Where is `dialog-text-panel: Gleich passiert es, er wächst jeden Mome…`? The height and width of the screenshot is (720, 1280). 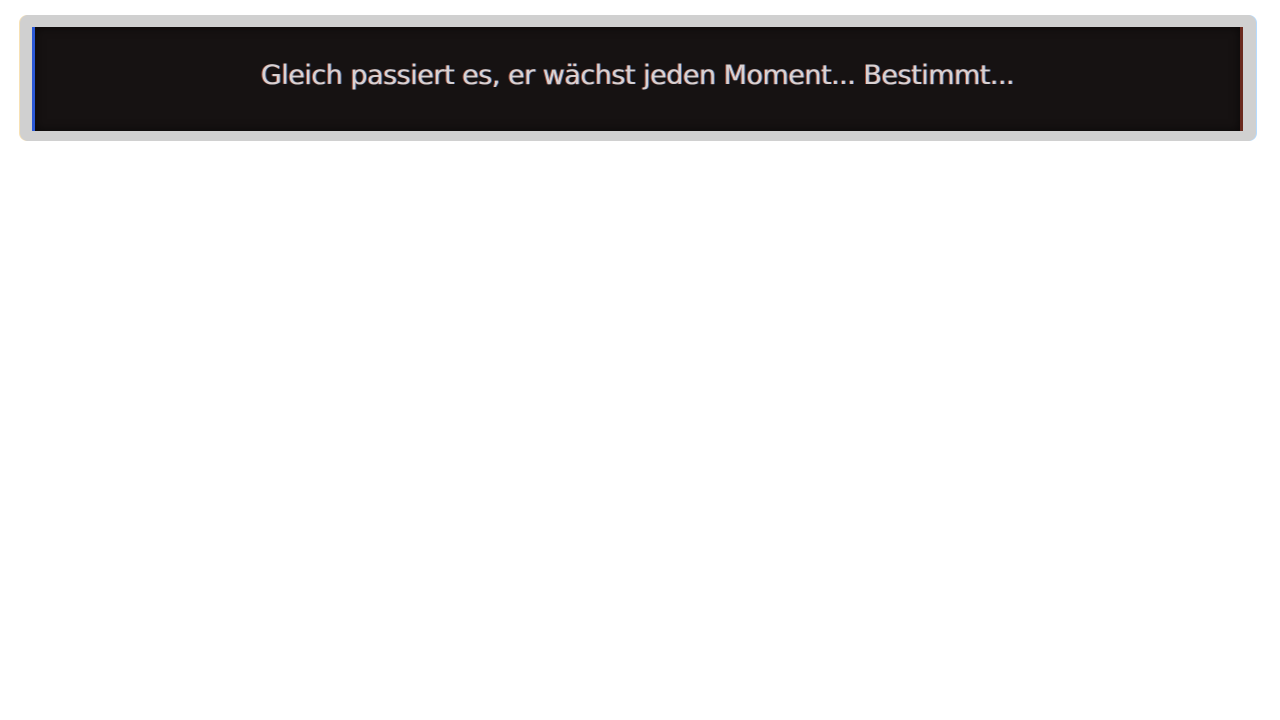
dialog-text-panel: Gleich passiert es, er wächst jeden Mome… is located at coordinates (637, 79).